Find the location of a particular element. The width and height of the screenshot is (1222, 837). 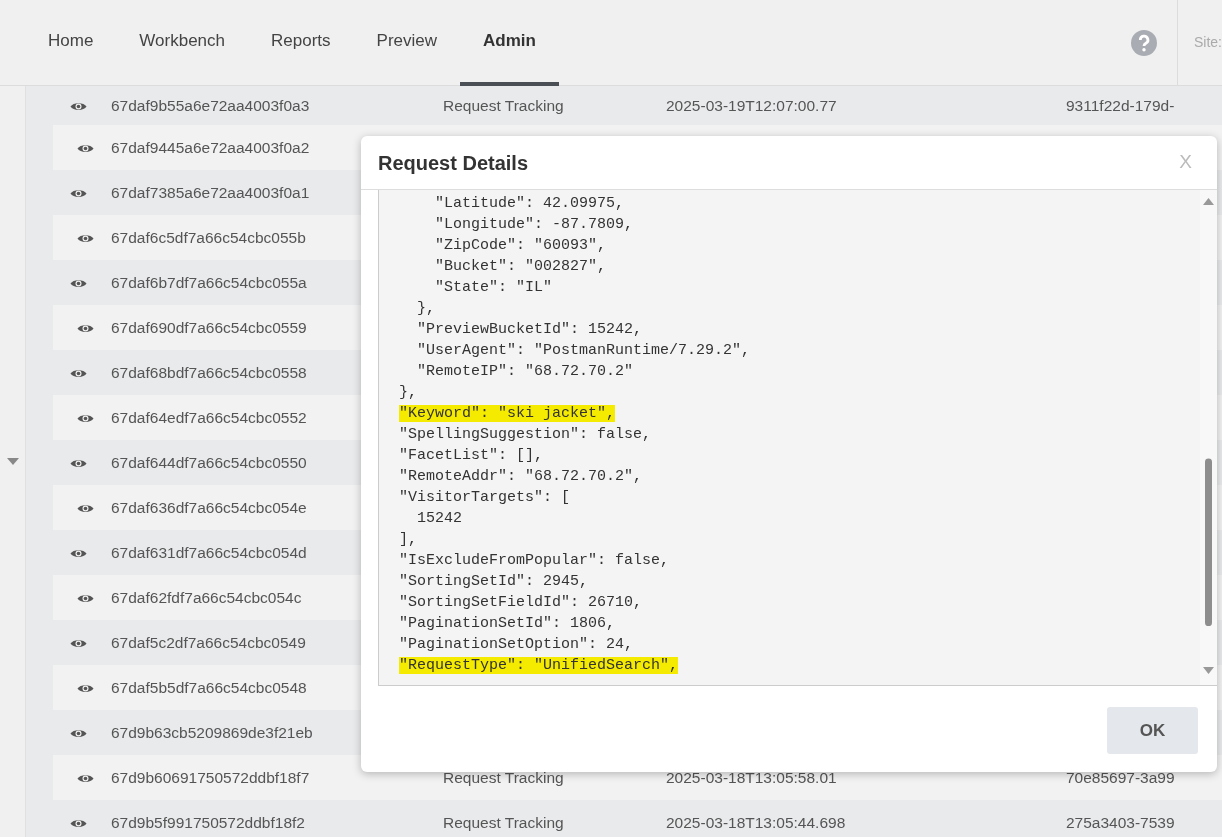

code-line: "PaginationSetId": 1806, is located at coordinates (507, 624).